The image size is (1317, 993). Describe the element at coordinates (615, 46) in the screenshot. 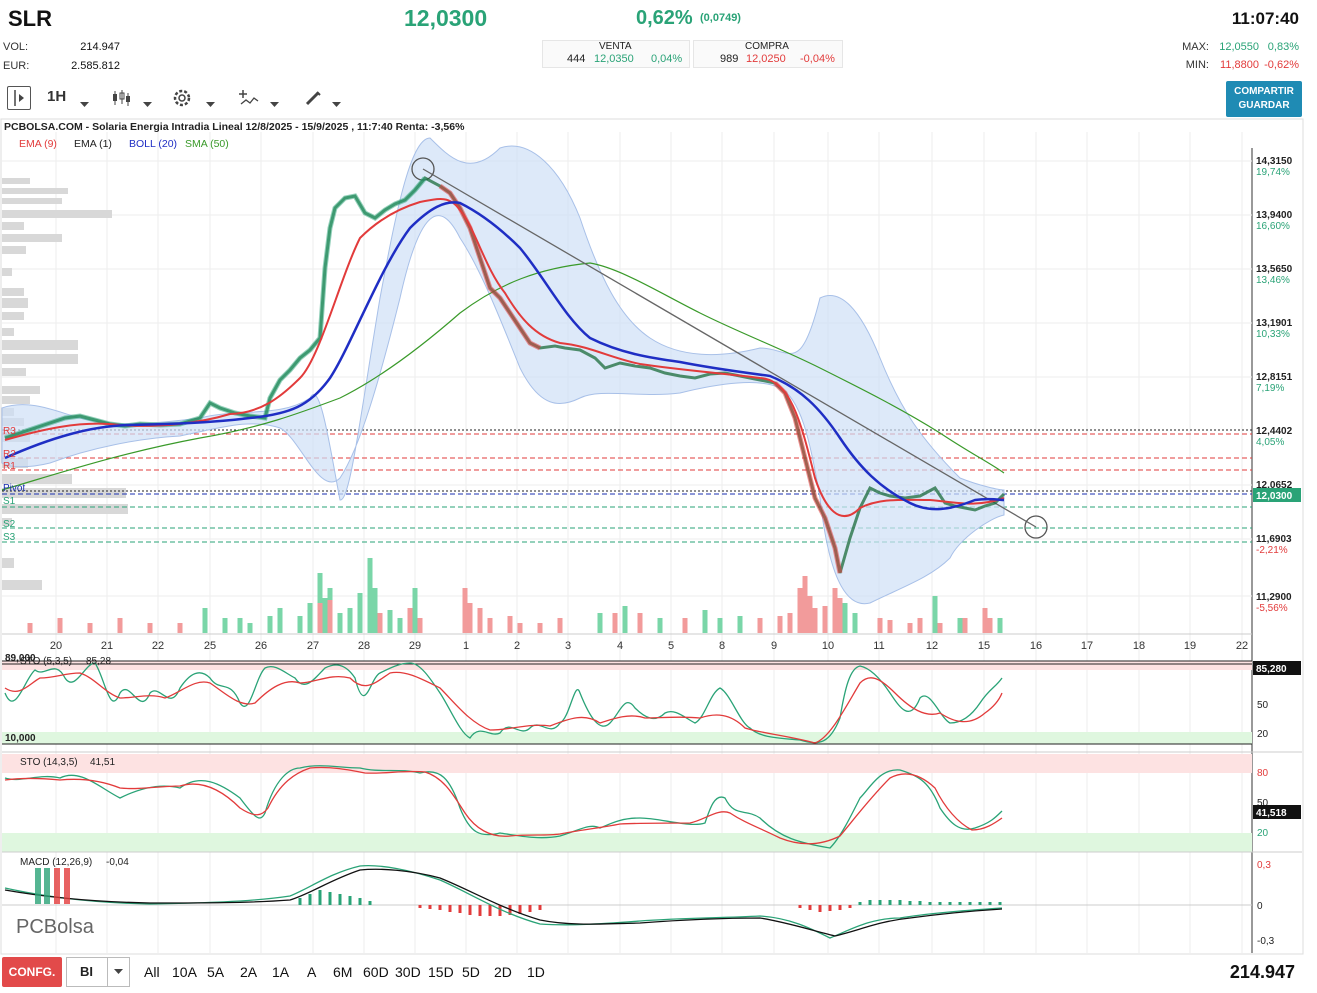

I see `sell-label: VENTA` at that location.